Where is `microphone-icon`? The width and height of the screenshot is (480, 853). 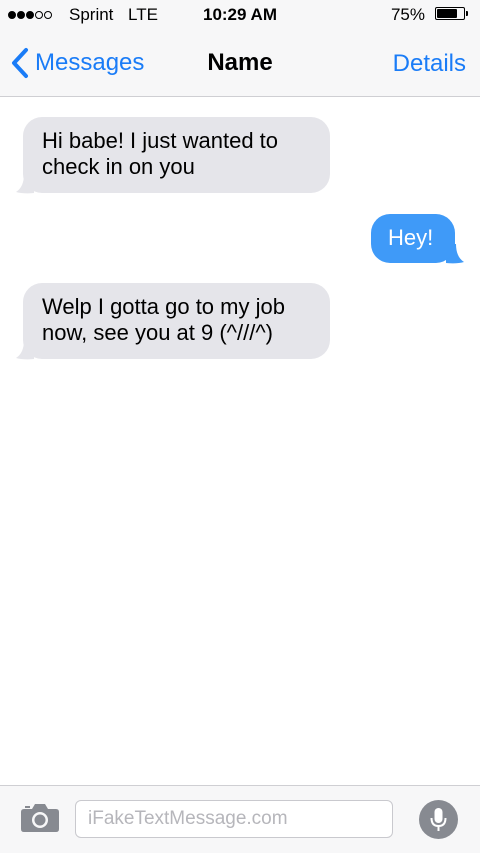 microphone-icon is located at coordinates (438, 819).